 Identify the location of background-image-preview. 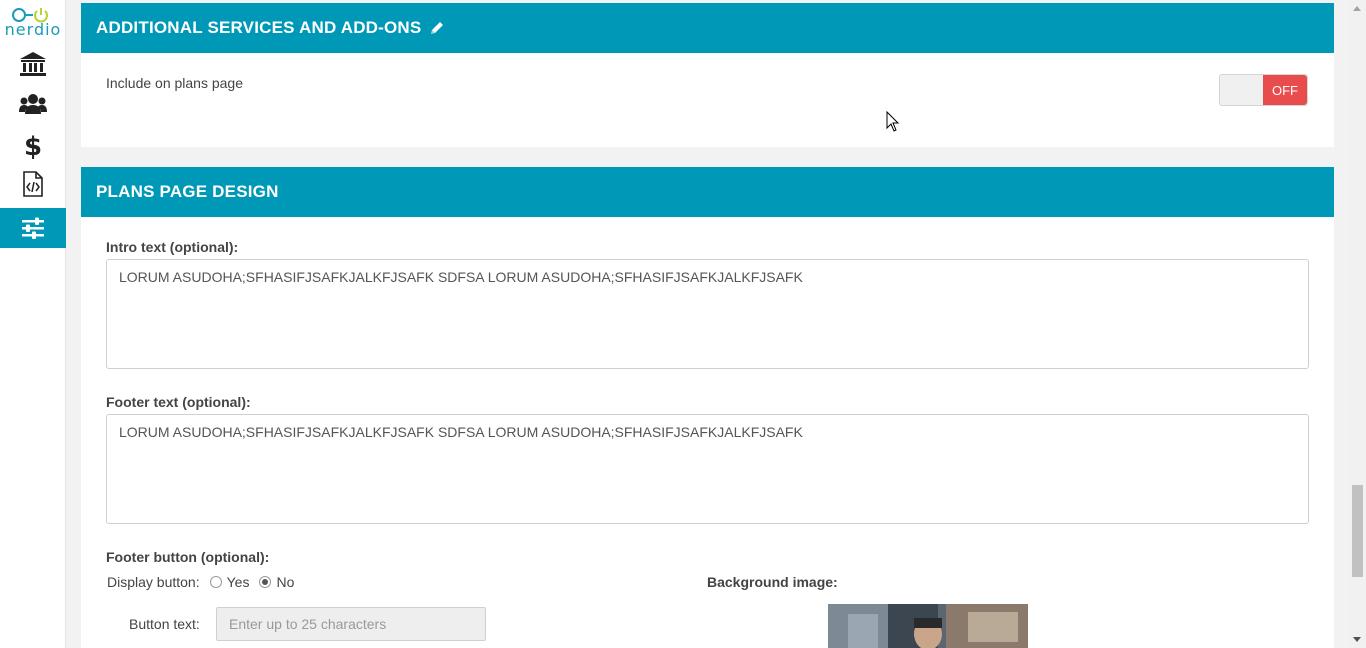
(928, 626).